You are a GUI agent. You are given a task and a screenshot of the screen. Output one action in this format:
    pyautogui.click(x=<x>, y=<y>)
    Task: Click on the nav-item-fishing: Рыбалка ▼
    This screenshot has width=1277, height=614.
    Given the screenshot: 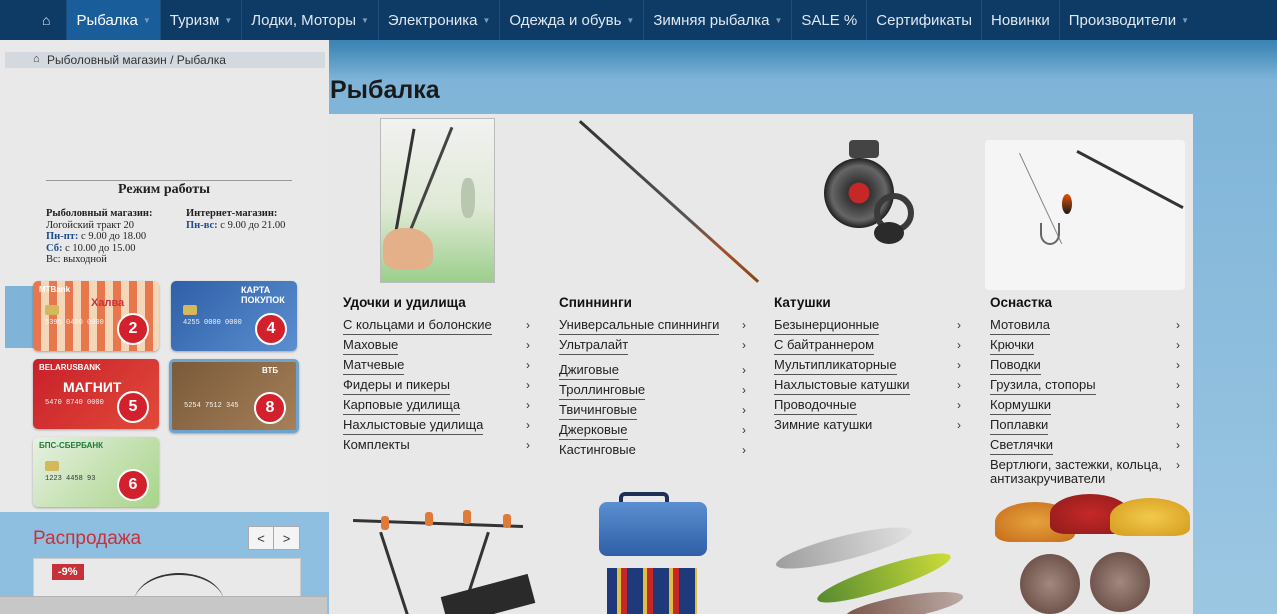 What is the action you would take?
    pyautogui.click(x=114, y=20)
    